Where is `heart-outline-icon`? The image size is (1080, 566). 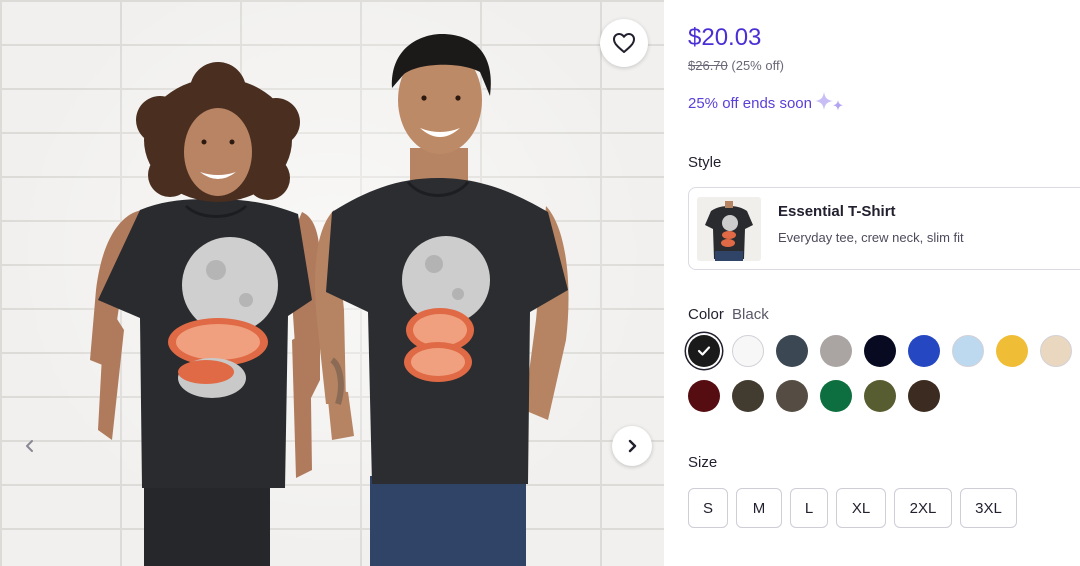
heart-outline-icon is located at coordinates (624, 43).